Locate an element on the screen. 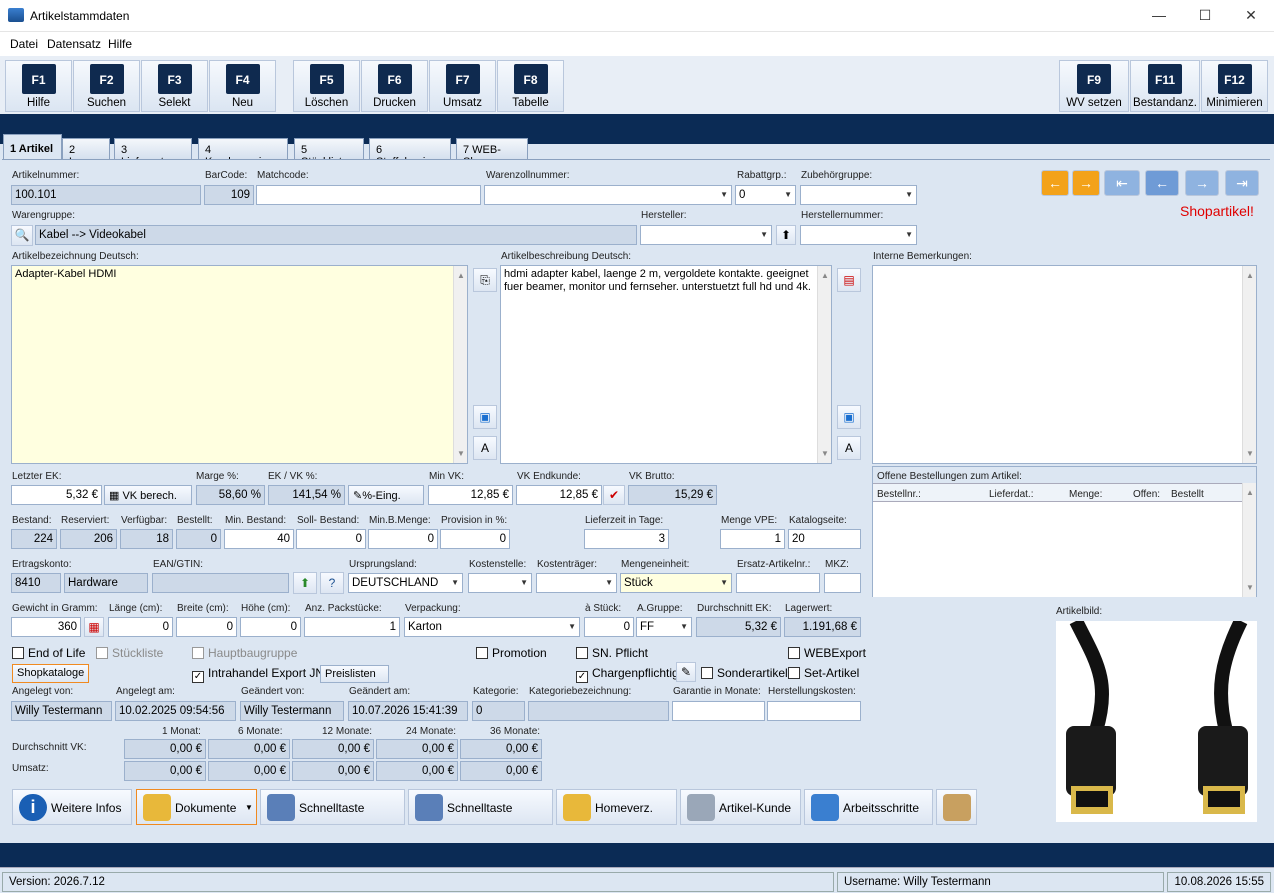 Image resolution: width=1274 pixels, height=893 pixels. prev-arrow-icon: ← is located at coordinates (1055, 183).